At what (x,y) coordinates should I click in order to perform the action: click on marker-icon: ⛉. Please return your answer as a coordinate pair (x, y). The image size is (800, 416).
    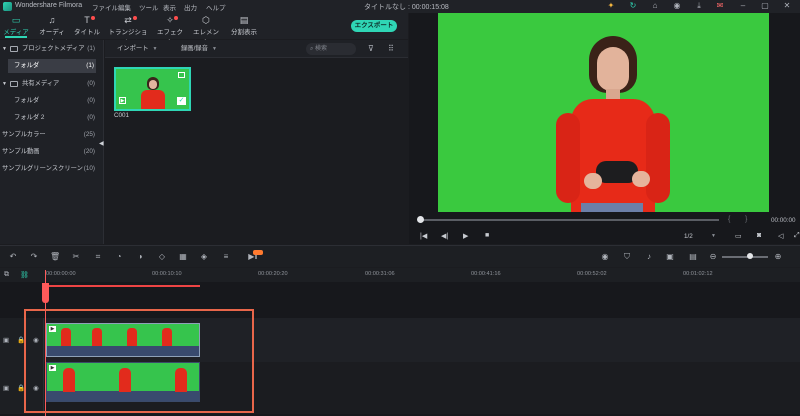
    Looking at the image, I should click on (627, 257).